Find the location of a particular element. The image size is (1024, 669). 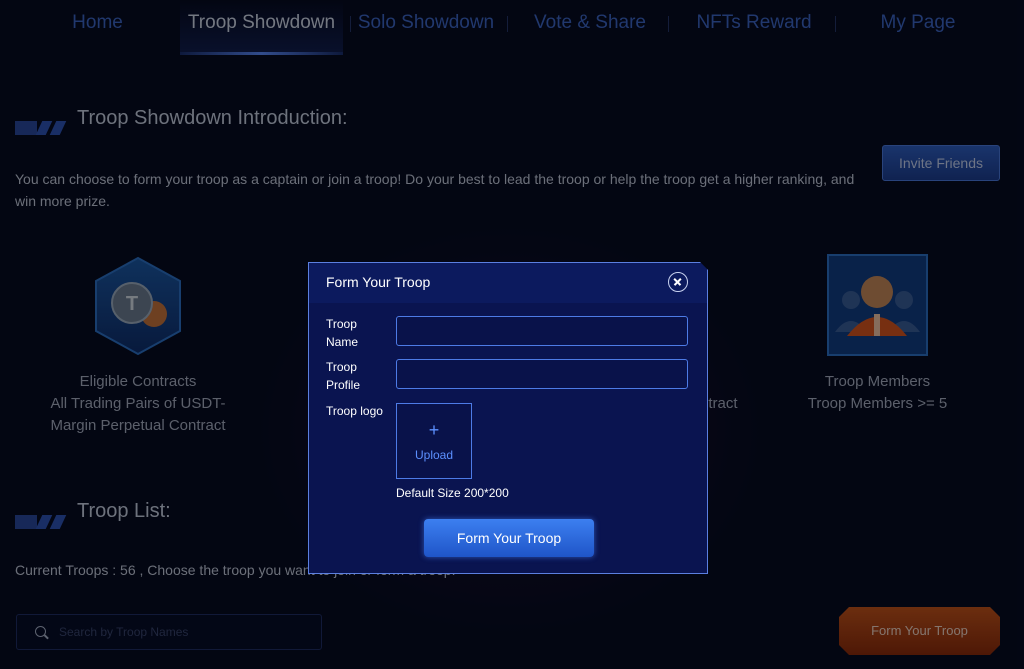

modal-header: Form Your Troop is located at coordinates (508, 283).